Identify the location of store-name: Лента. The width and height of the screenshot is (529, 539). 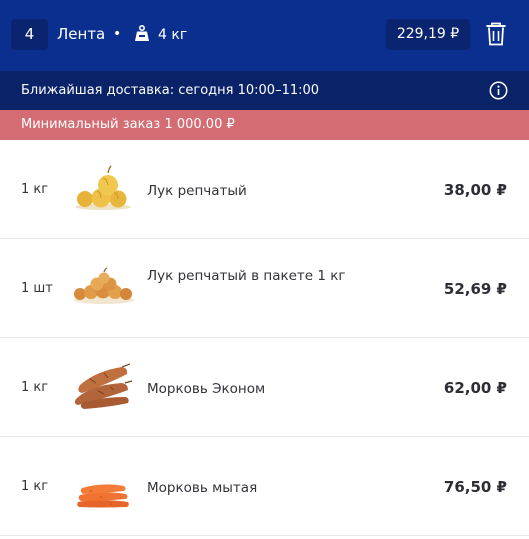
(81, 34).